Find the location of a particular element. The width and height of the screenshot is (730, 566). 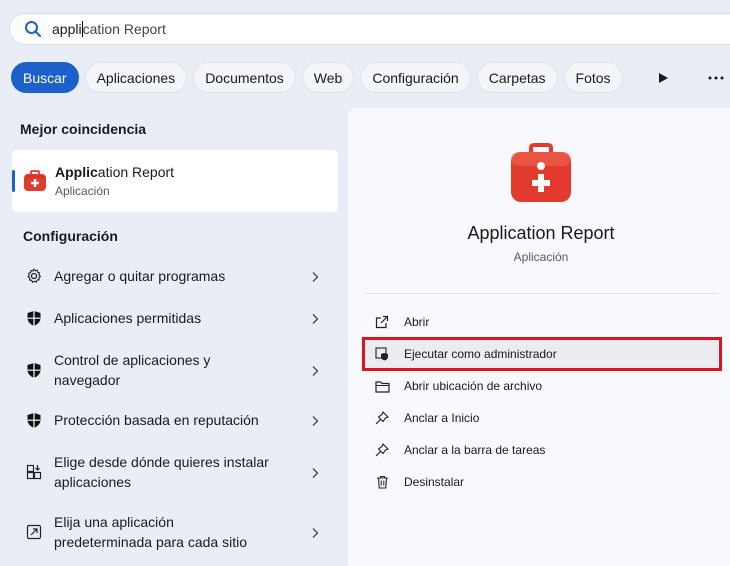

best-match-result: Application Report Aplicación is located at coordinates (175, 181).